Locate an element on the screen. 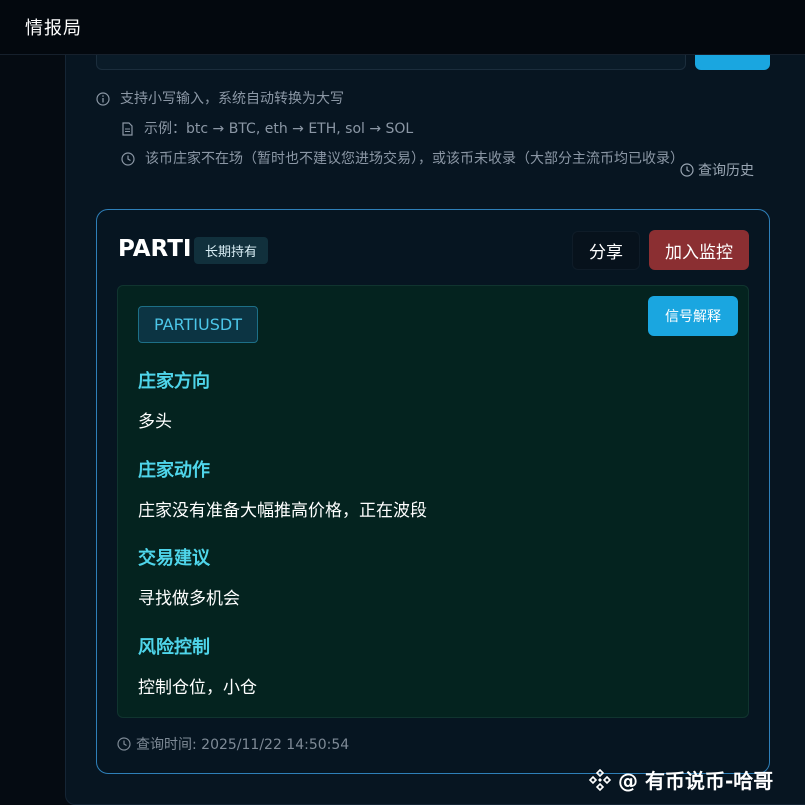  hint-example: 示例：btc → BTC, eth → ETH, sol → SOL is located at coordinates (267, 129).